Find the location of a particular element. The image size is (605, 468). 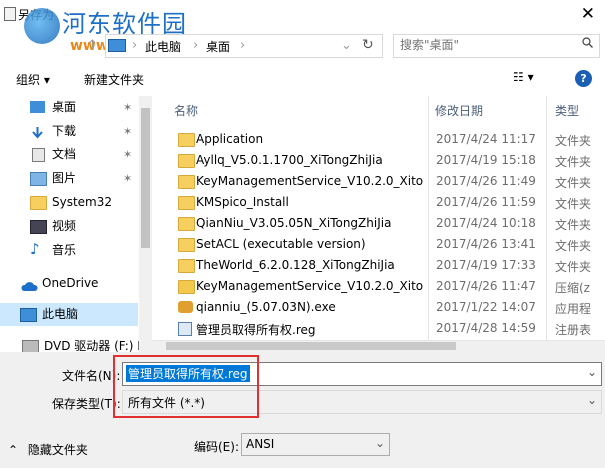

refresh-icon: ↻ is located at coordinates (368, 45).